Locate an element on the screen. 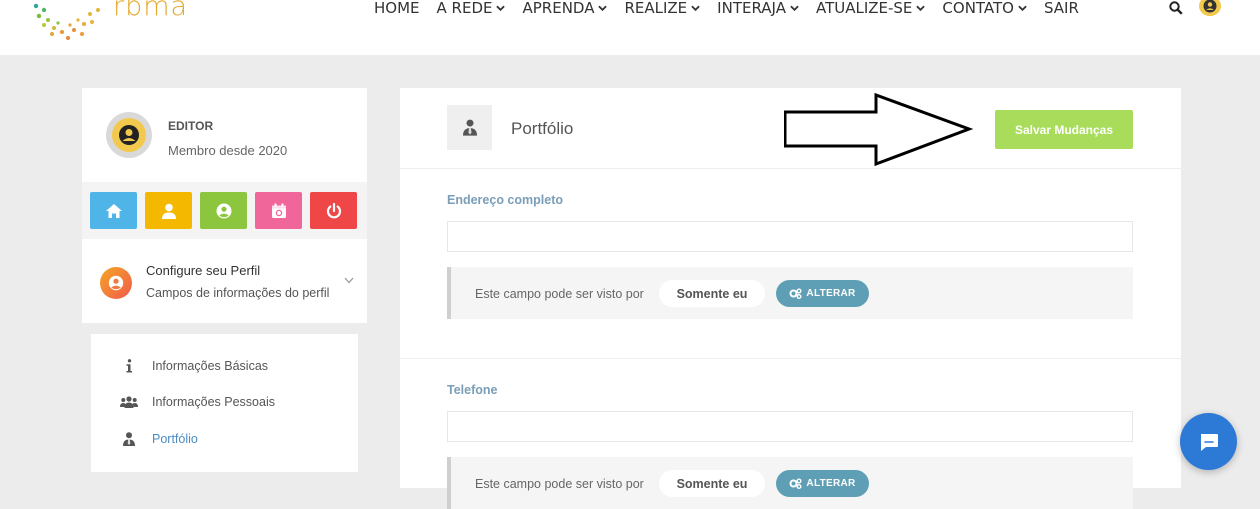 The height and width of the screenshot is (509, 1260). user-avatar-icon is located at coordinates (1210, 8).